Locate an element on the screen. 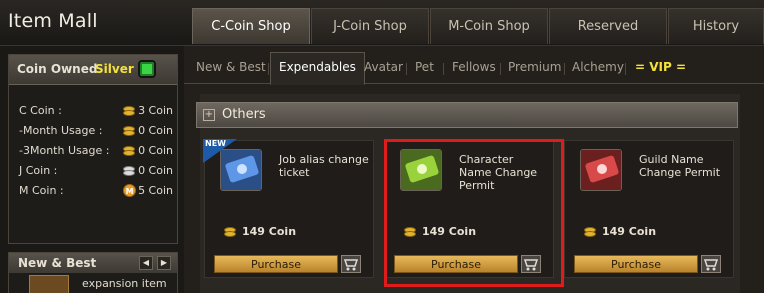  coin-owned-header: Coin Owned Silver is located at coordinates (93, 70).